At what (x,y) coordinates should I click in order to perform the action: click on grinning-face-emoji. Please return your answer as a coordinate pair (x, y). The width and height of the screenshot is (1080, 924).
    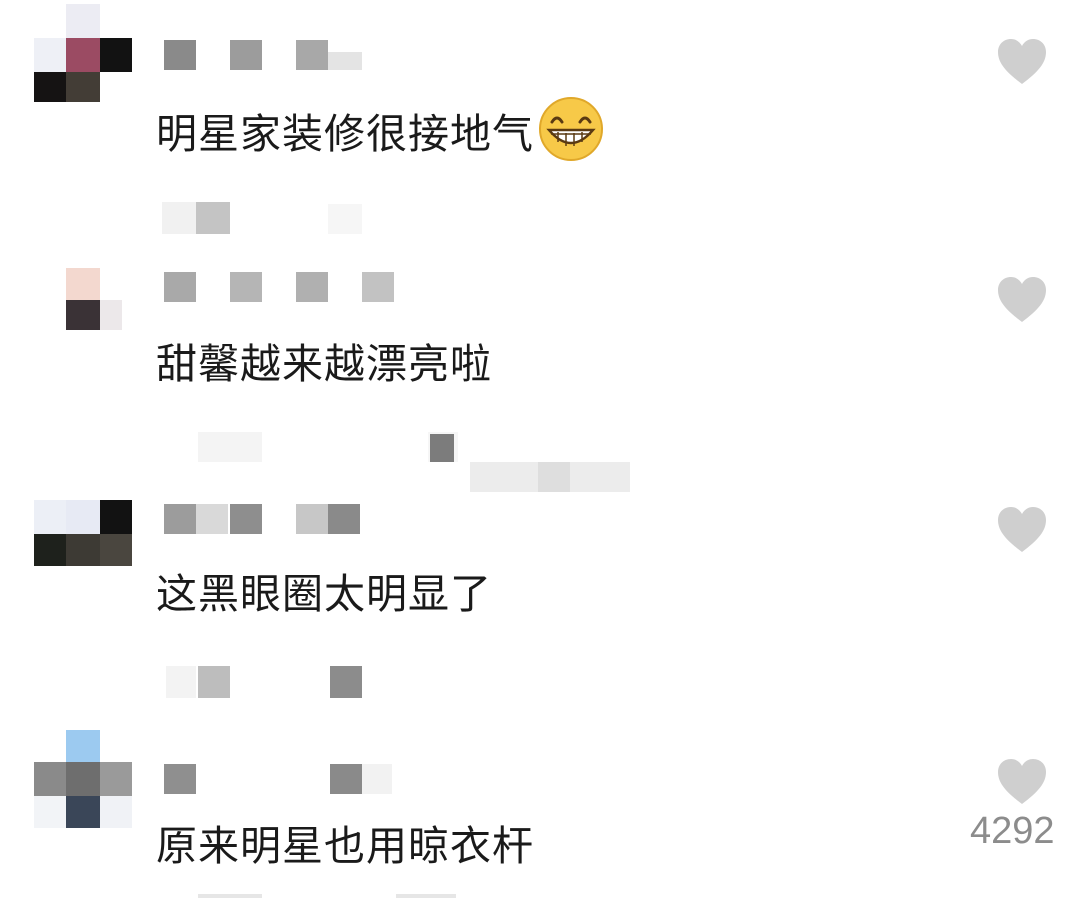
    Looking at the image, I should click on (571, 129).